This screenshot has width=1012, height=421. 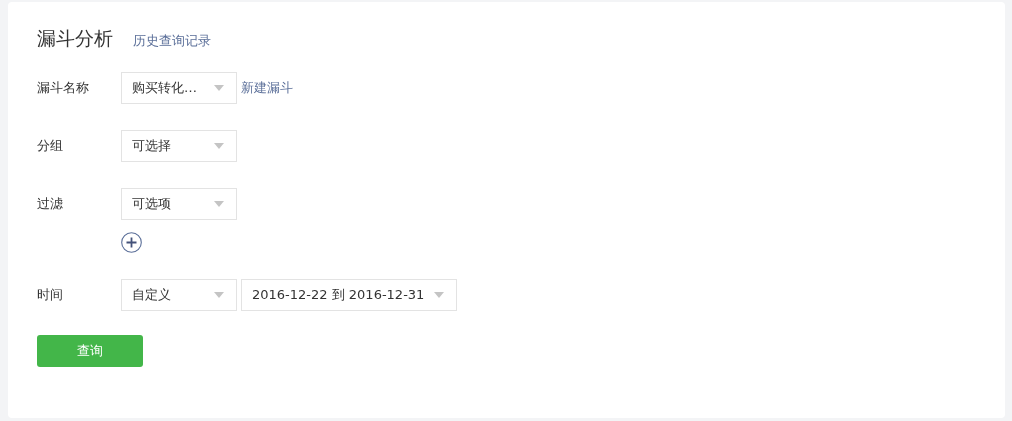 I want to click on field-label: 时间, so click(x=50, y=295).